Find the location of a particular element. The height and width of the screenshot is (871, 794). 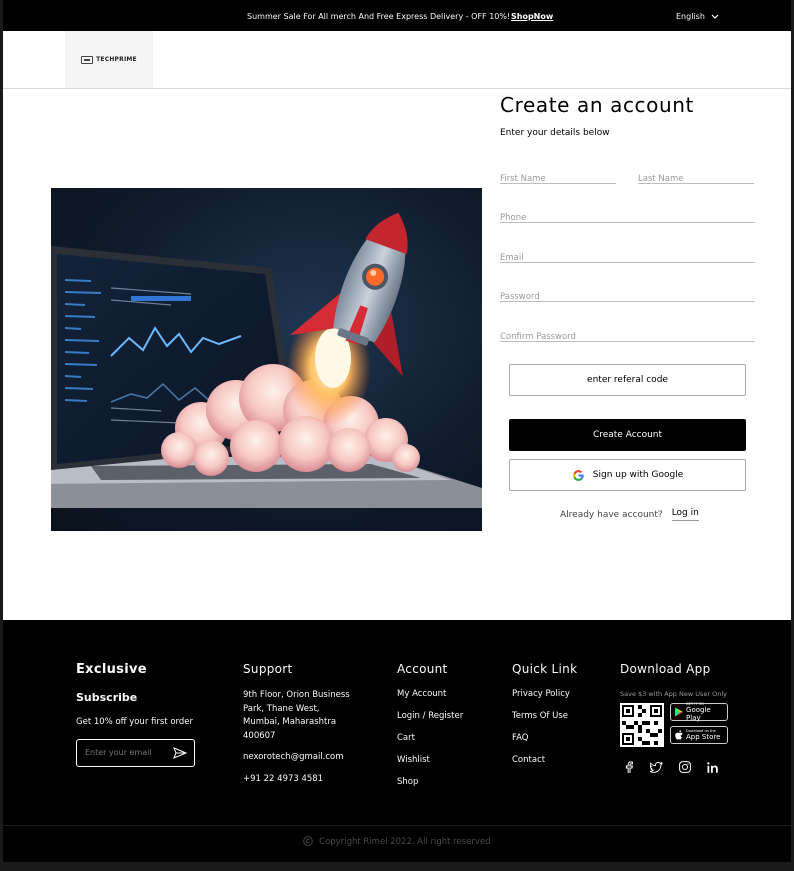

copyright-text: Copyright Rimel 2022. All right reserved is located at coordinates (397, 841).